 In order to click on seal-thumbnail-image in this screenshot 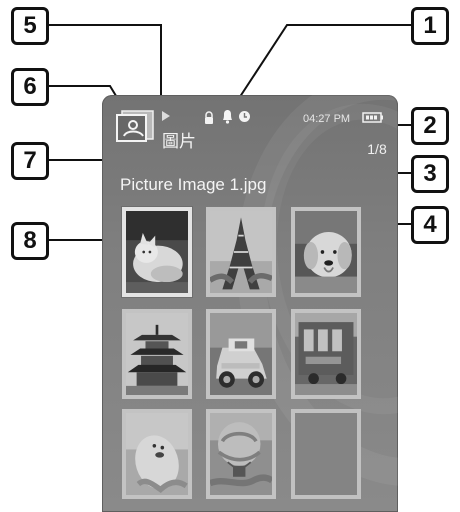, I will do `click(157, 454)`.